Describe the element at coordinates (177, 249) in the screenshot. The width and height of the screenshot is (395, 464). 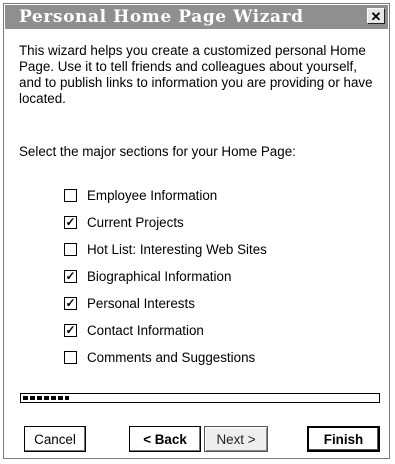
I see `option-label: Hot List: Interesting Web Sites` at that location.